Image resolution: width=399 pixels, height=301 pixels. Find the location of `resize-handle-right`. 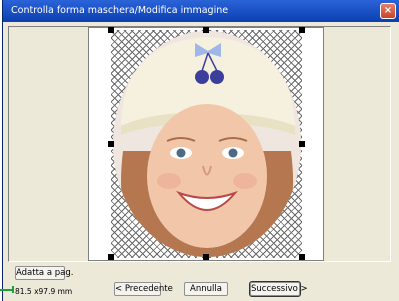

resize-handle-right is located at coordinates (302, 144).